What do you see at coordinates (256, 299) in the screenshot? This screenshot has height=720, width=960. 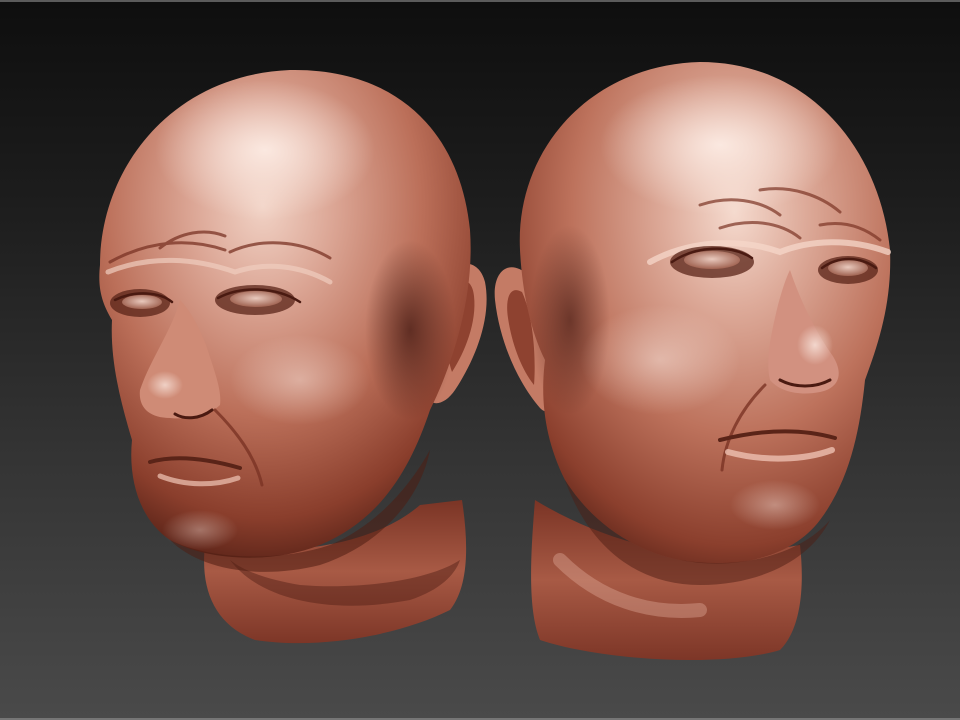 I see `left-head-eyeball-far` at bounding box center [256, 299].